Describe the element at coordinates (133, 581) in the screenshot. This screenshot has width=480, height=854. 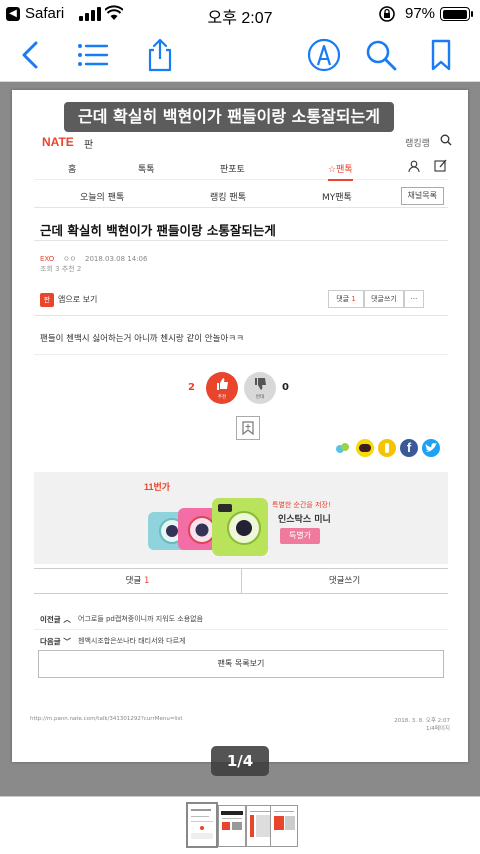
I see `tab-comments-label: 댓글` at that location.